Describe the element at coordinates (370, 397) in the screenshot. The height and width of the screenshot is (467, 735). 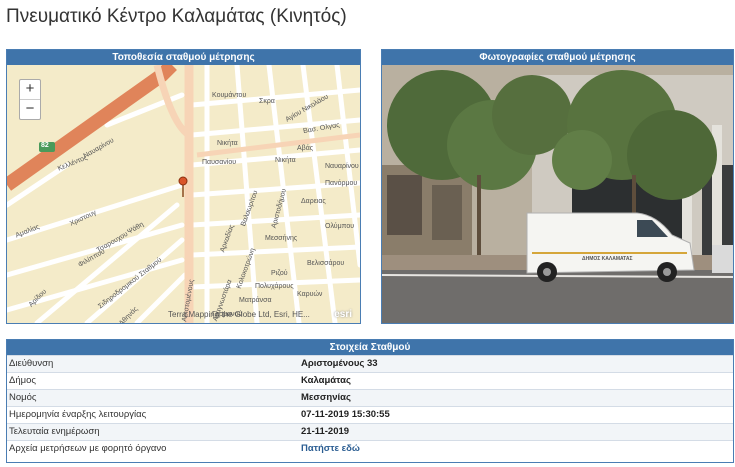
I see `info-row: Νομός Μεσσηνίας` at that location.